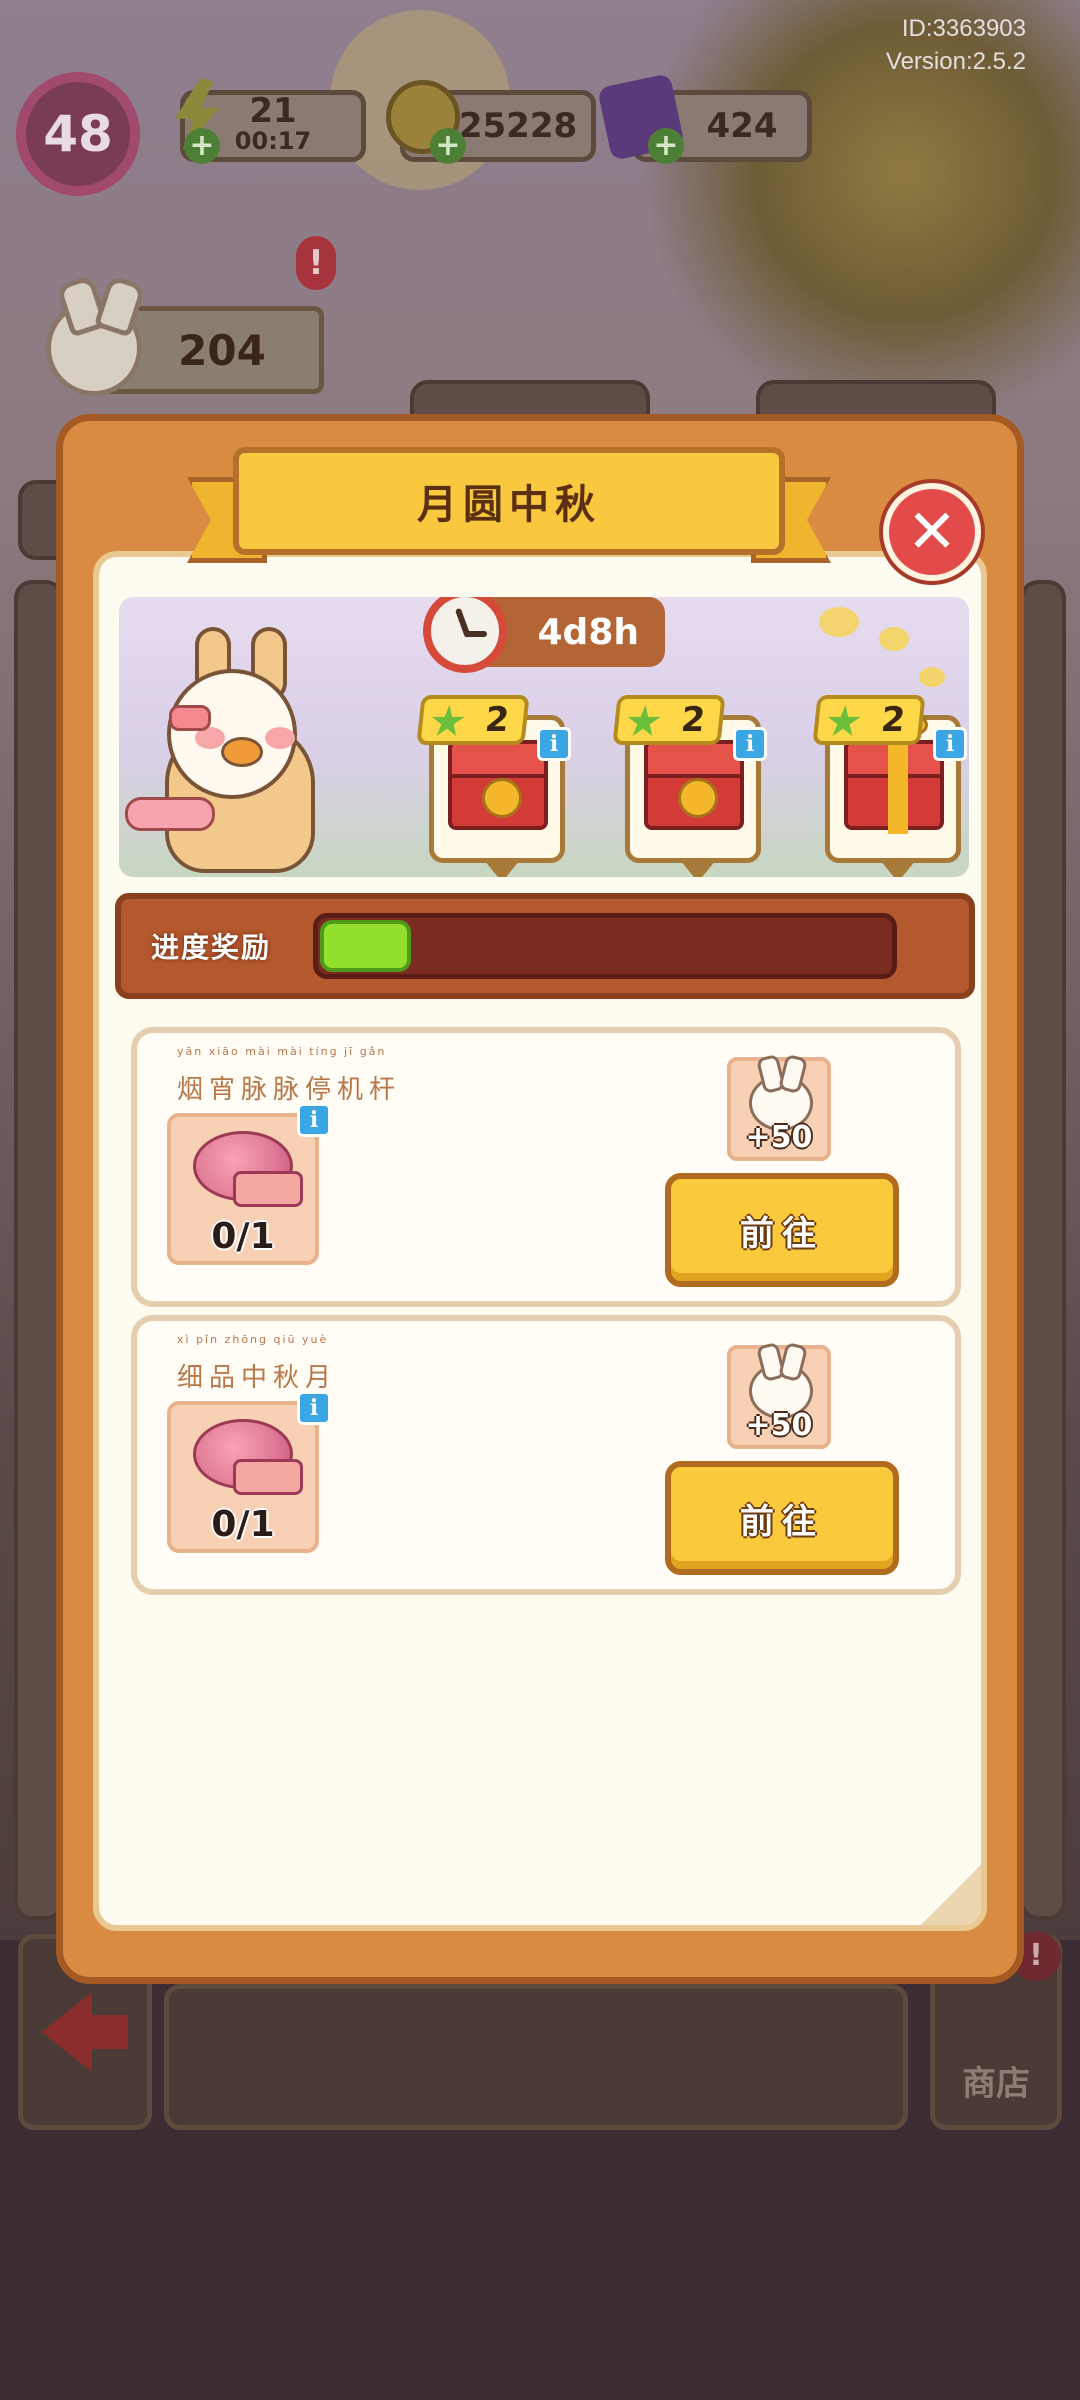  I want to click on task-2-pinyin: xì pǐn zhōng qiū yuè, so click(253, 1339).